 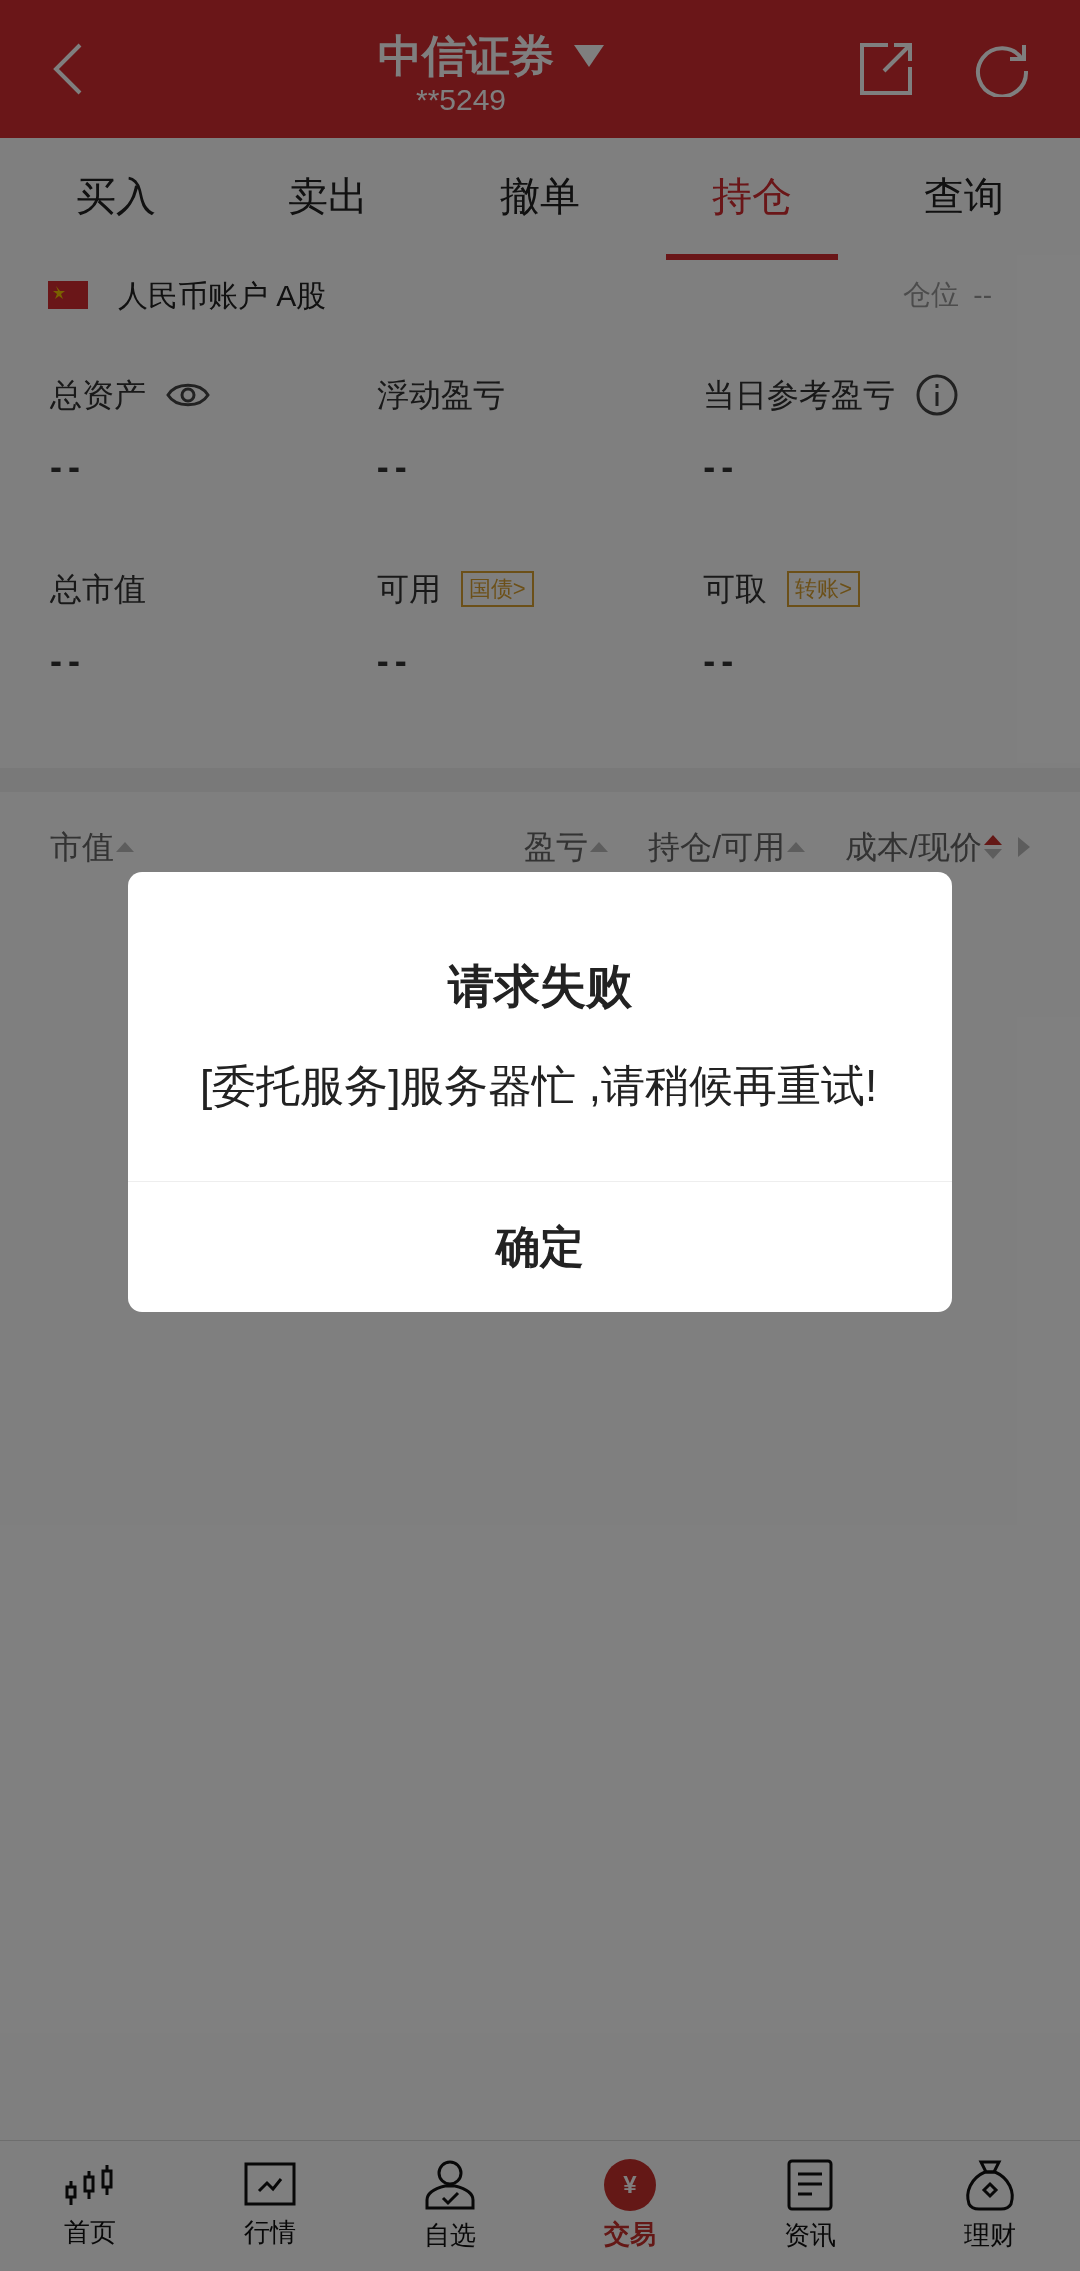 What do you see at coordinates (539, 986) in the screenshot?
I see `dialog-title: 请求失败` at bounding box center [539, 986].